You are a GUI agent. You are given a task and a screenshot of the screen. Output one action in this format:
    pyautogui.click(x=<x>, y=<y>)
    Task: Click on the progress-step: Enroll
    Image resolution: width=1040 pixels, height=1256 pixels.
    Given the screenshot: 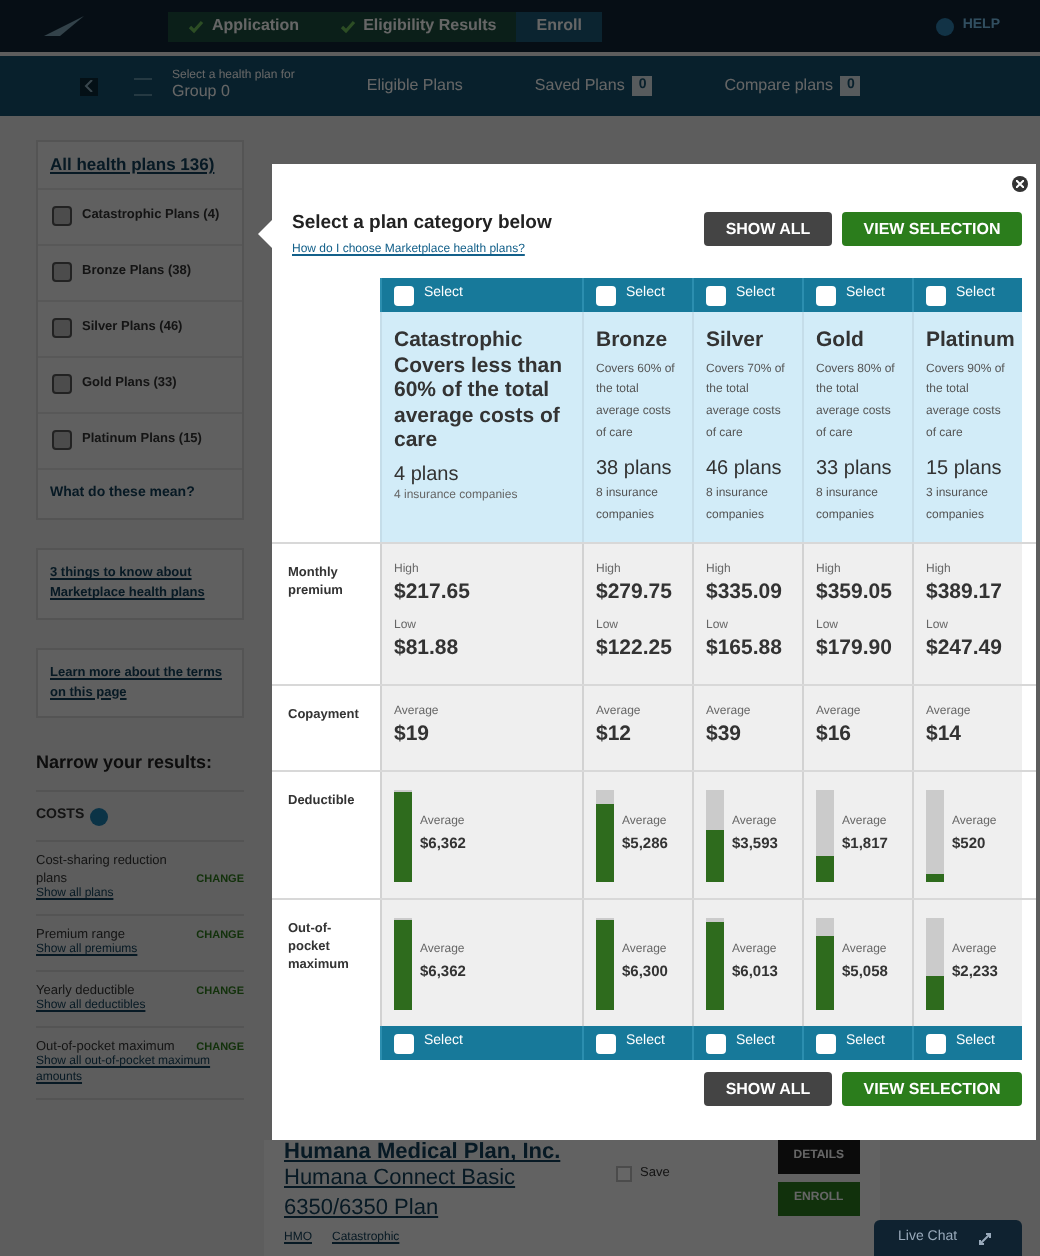 What is the action you would take?
    pyautogui.click(x=559, y=26)
    